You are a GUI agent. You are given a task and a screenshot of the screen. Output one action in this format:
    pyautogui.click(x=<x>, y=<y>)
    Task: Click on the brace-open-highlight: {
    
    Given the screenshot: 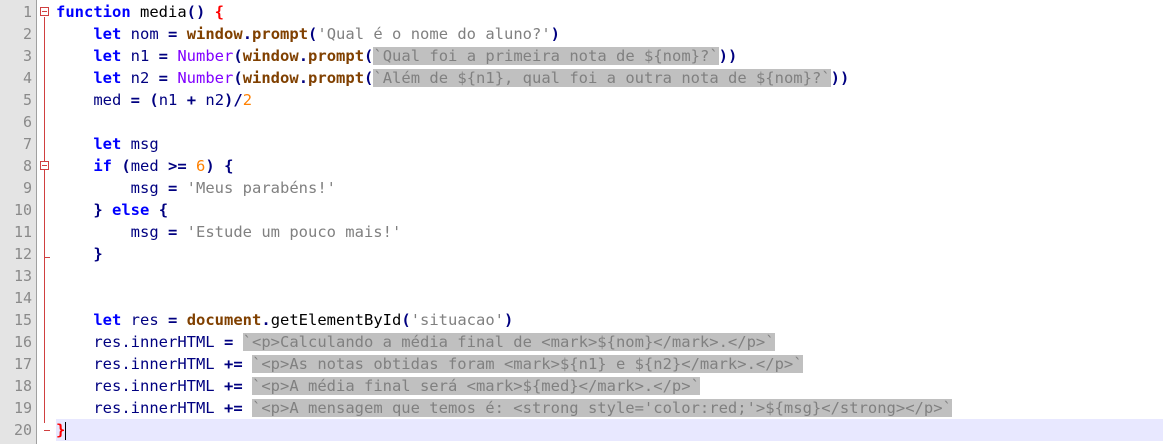 What is the action you would take?
    pyautogui.click(x=219, y=12)
    